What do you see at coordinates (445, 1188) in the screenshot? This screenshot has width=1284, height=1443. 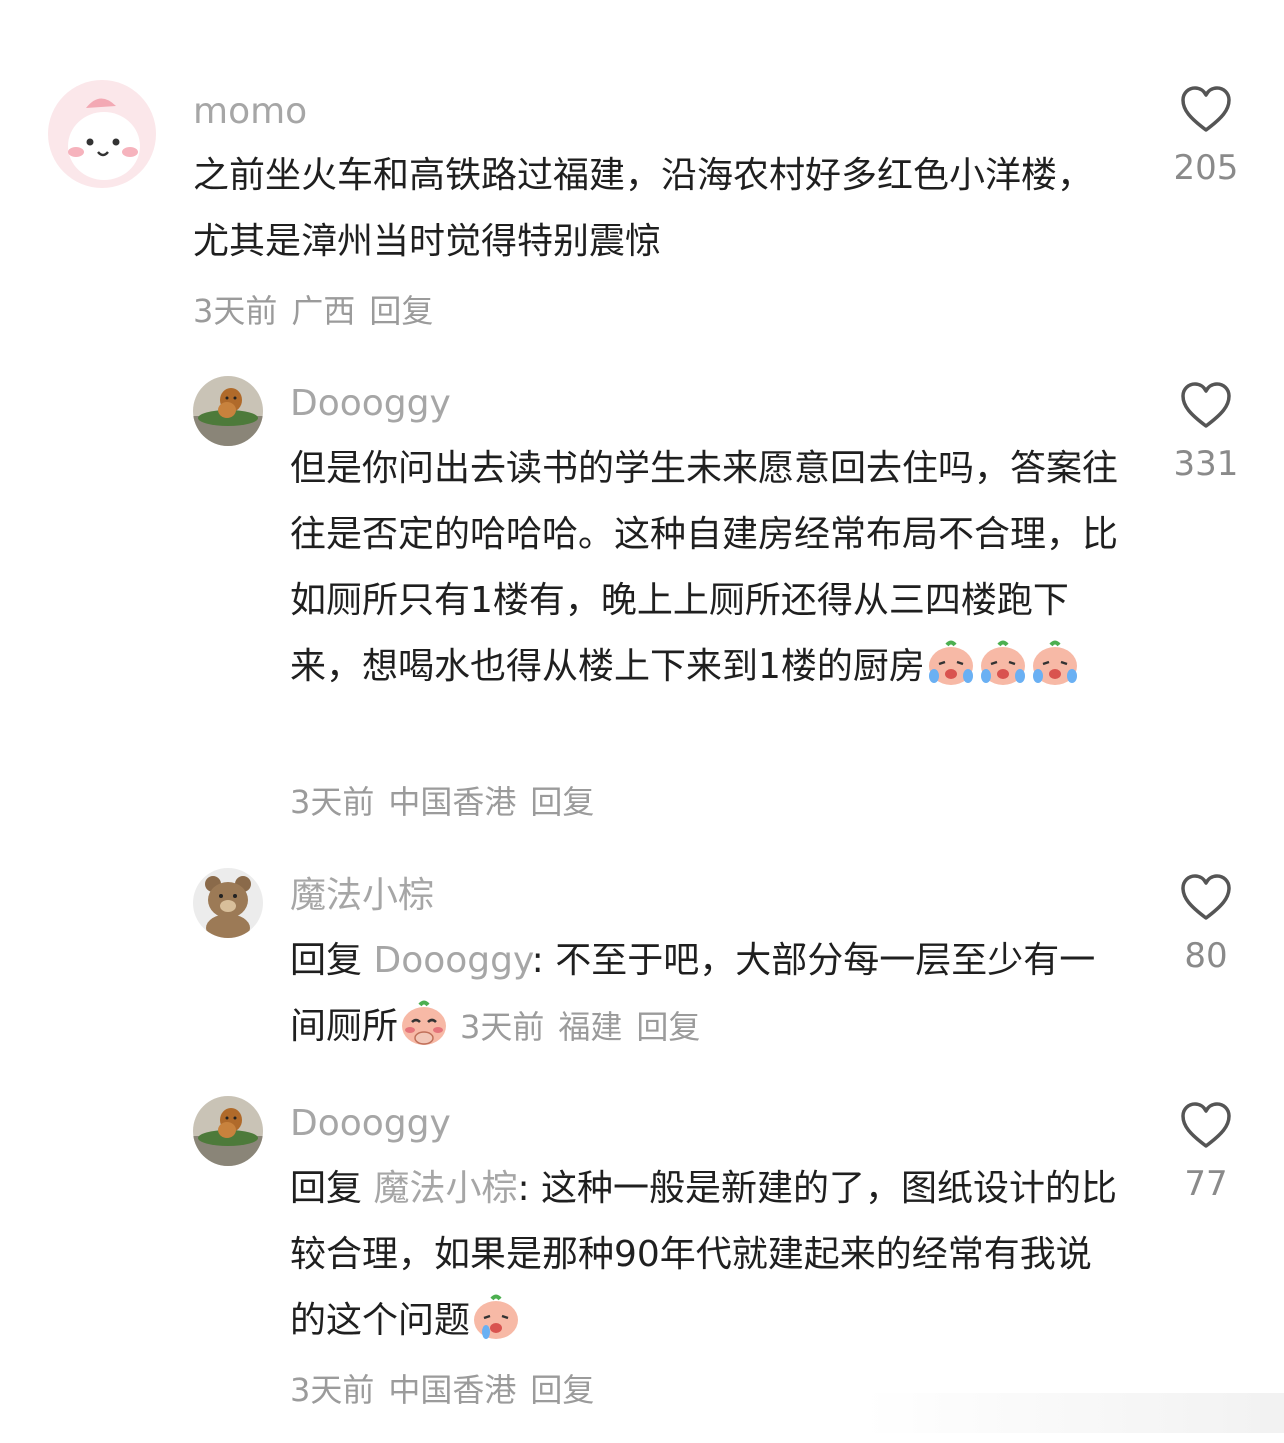 I see `mention-link: 魔法小棕` at bounding box center [445, 1188].